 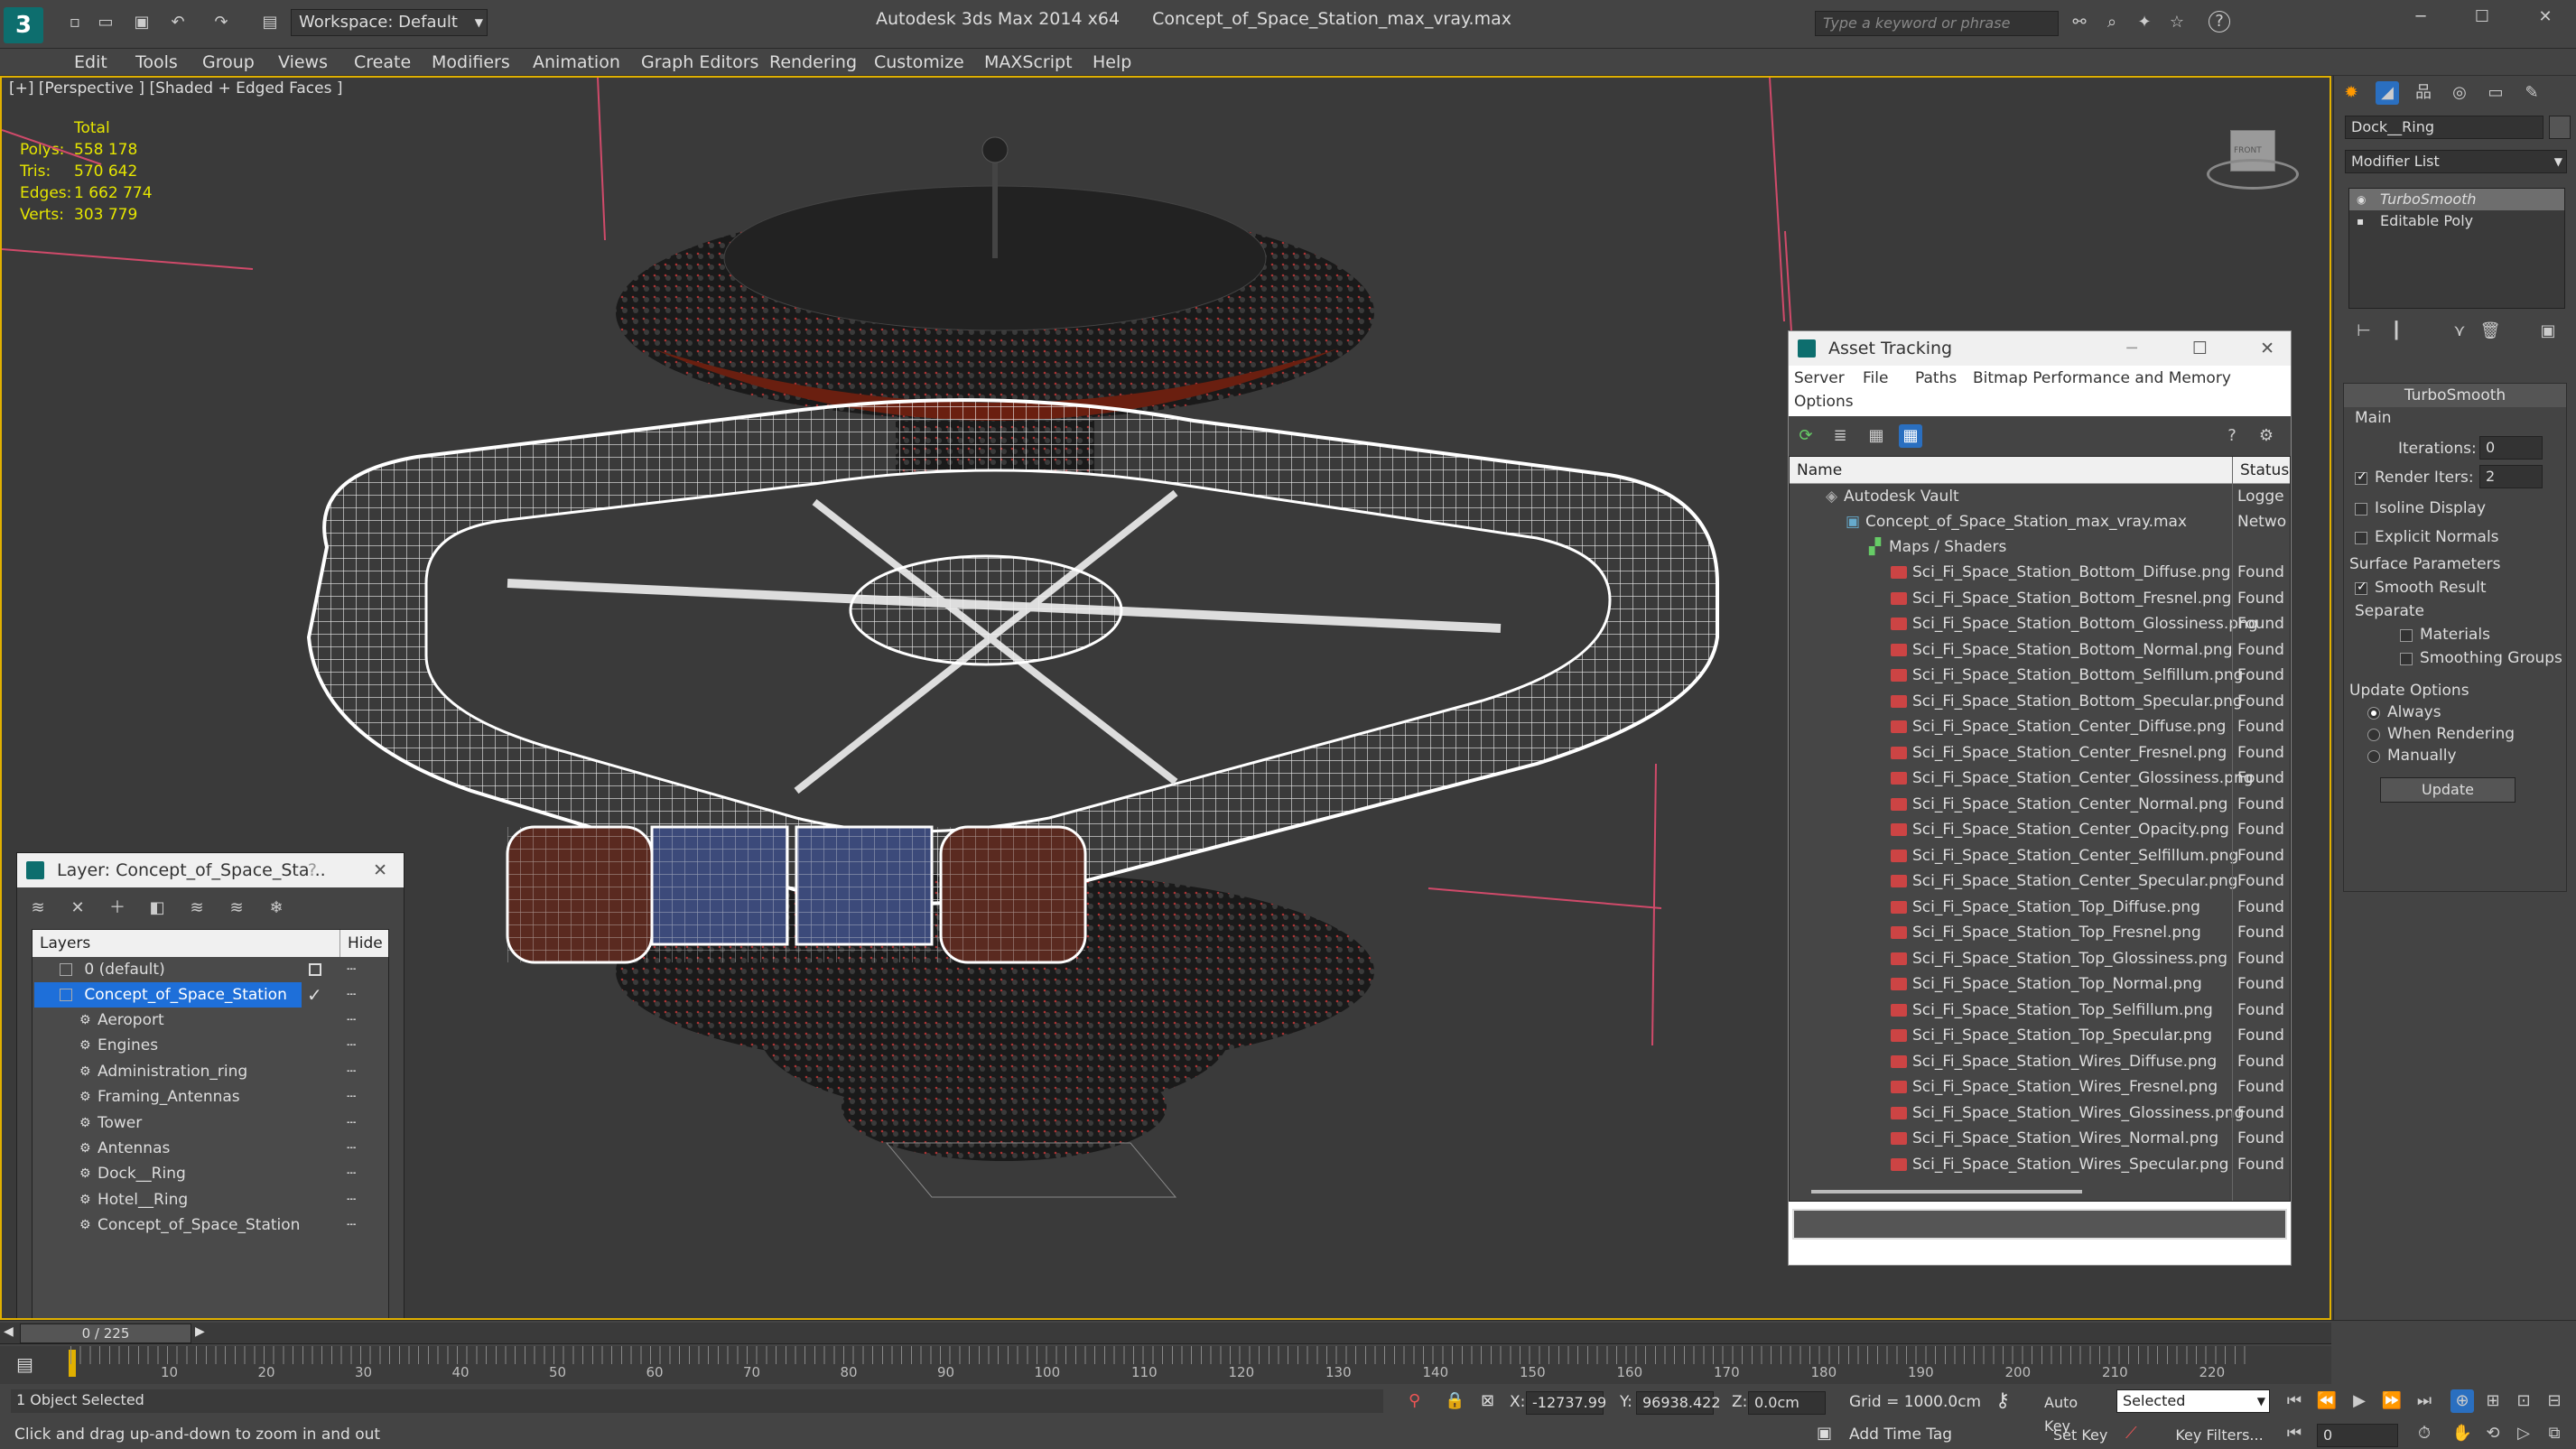 What do you see at coordinates (210, 1045) in the screenshot?
I see `layer-child-row: ⚙ Engines ┄` at bounding box center [210, 1045].